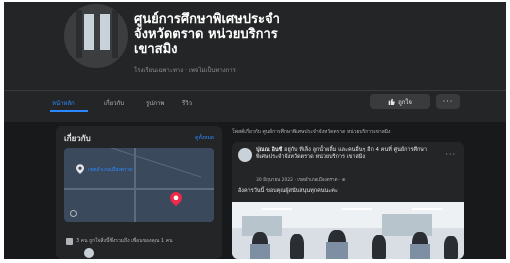 The image size is (510, 263). Describe the element at coordinates (69, 111) in the screenshot. I see `active-tab-indicator` at that location.